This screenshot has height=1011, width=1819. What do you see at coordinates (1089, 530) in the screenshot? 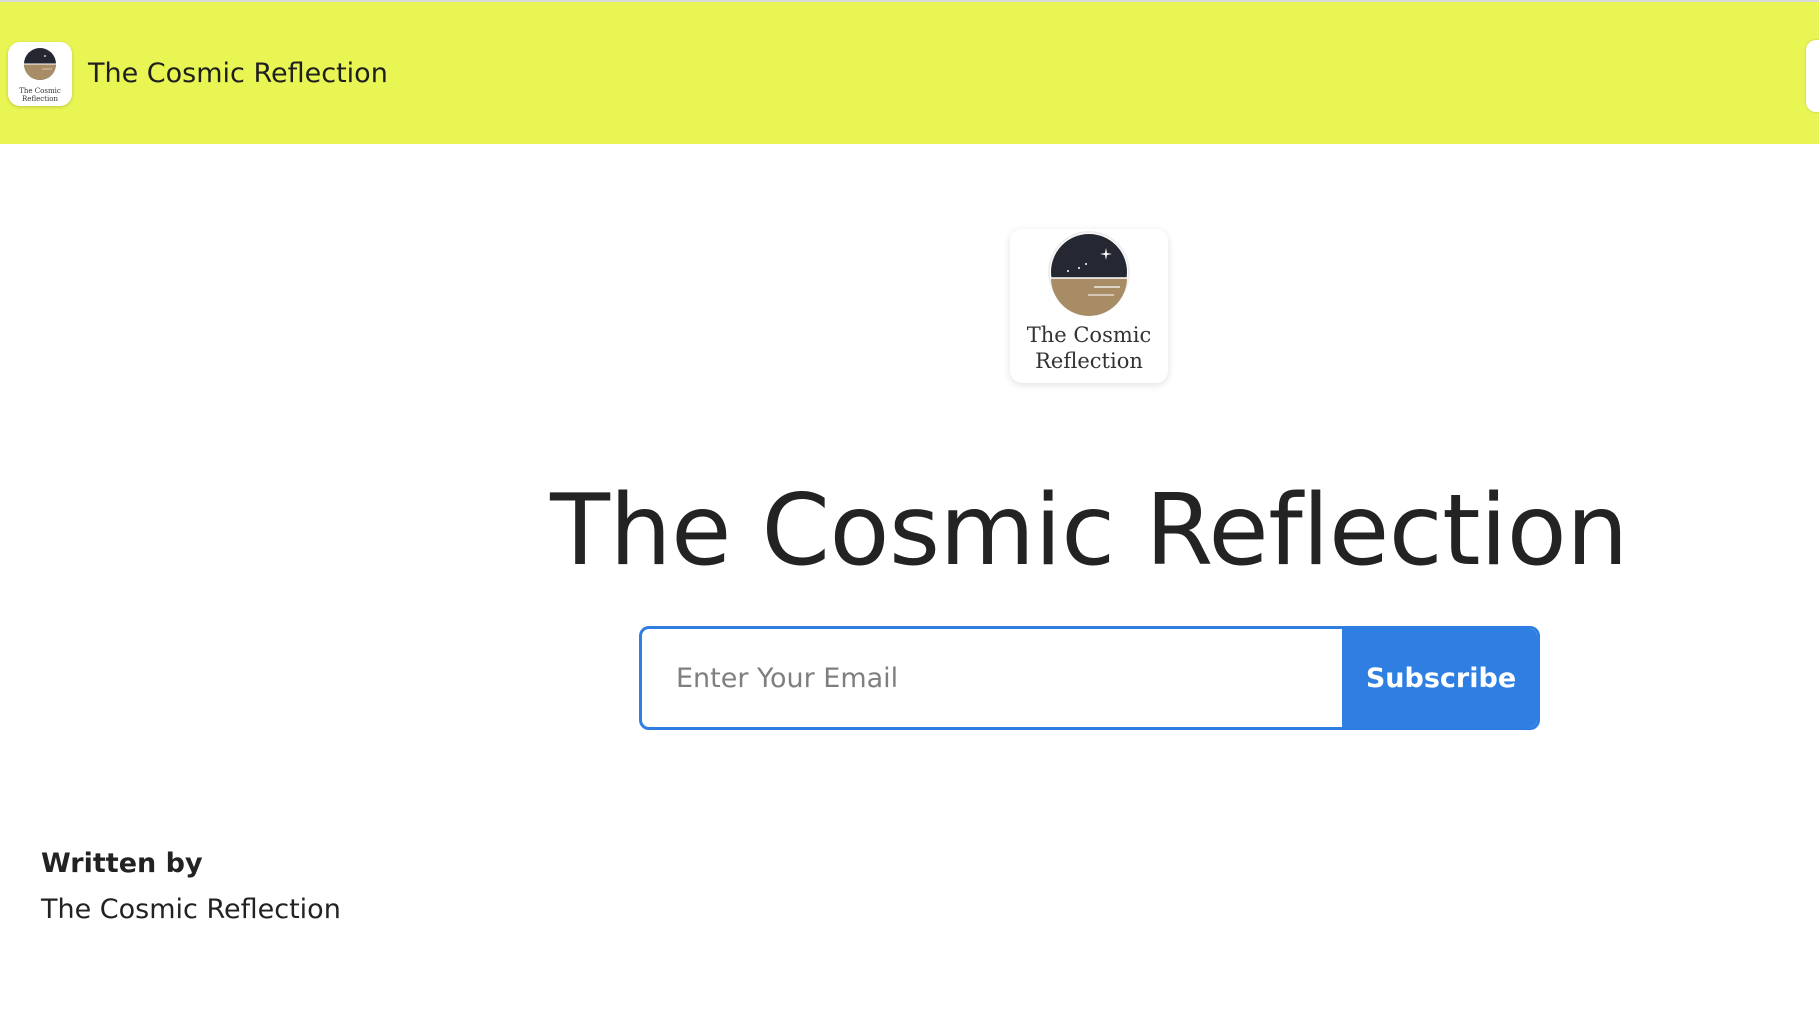
I see `hero-title: The Cosmic Reflection` at bounding box center [1089, 530].